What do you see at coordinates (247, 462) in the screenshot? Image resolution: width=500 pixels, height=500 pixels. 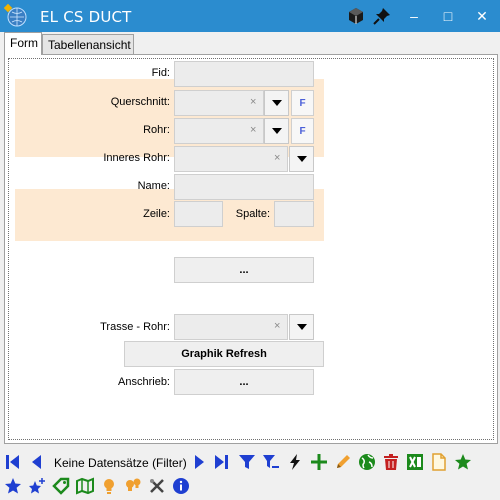 I see `filter-icon` at bounding box center [247, 462].